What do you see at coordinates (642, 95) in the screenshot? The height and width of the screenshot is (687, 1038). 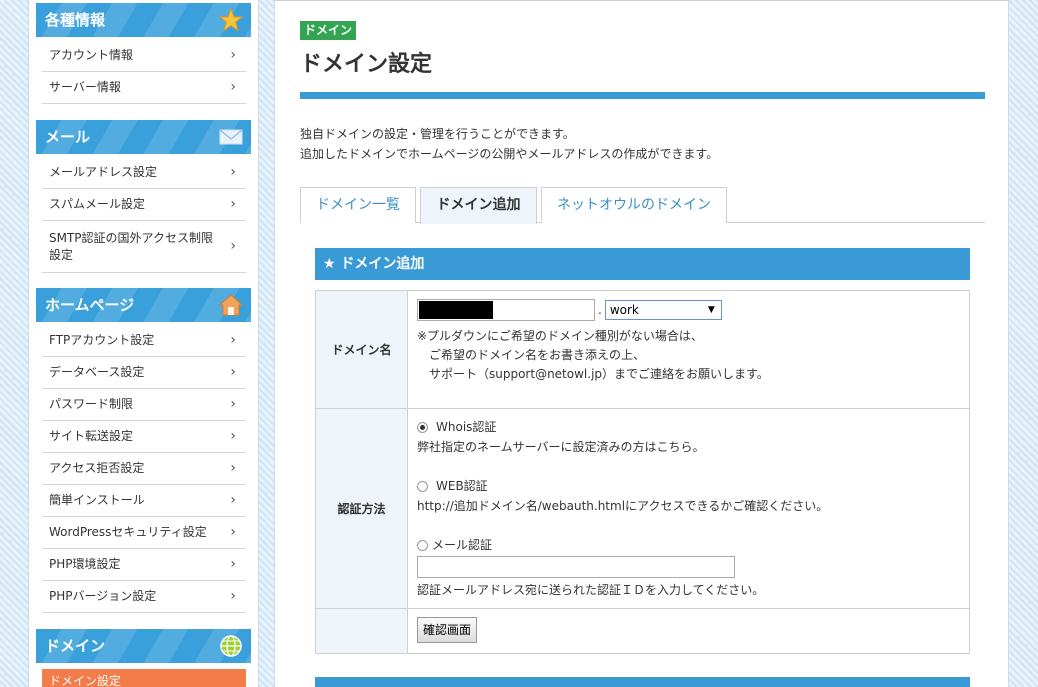 I see `title-underline` at bounding box center [642, 95].